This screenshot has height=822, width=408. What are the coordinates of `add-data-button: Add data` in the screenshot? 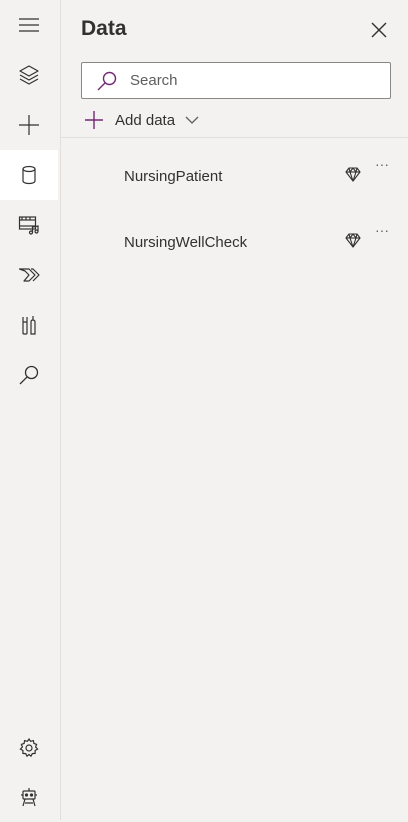 It's located at (141, 120).